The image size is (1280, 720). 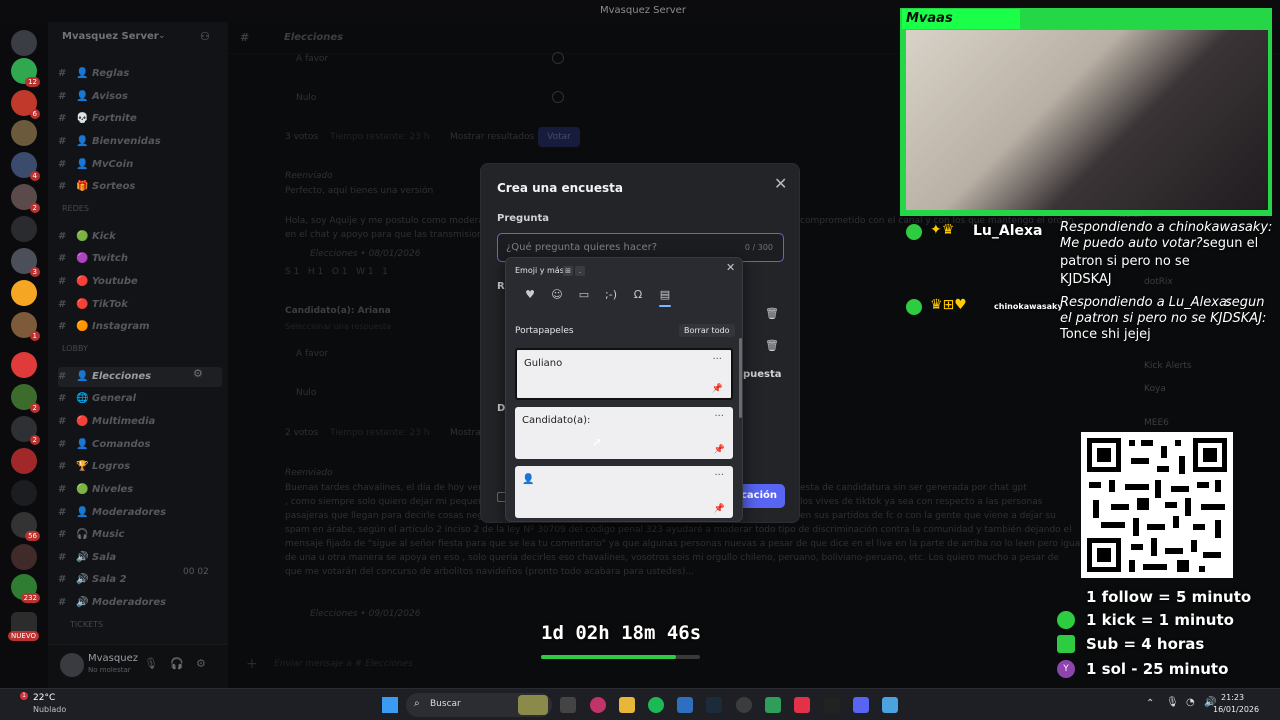 What do you see at coordinates (82, 258) in the screenshot?
I see `channel-emoji: 🟣` at bounding box center [82, 258].